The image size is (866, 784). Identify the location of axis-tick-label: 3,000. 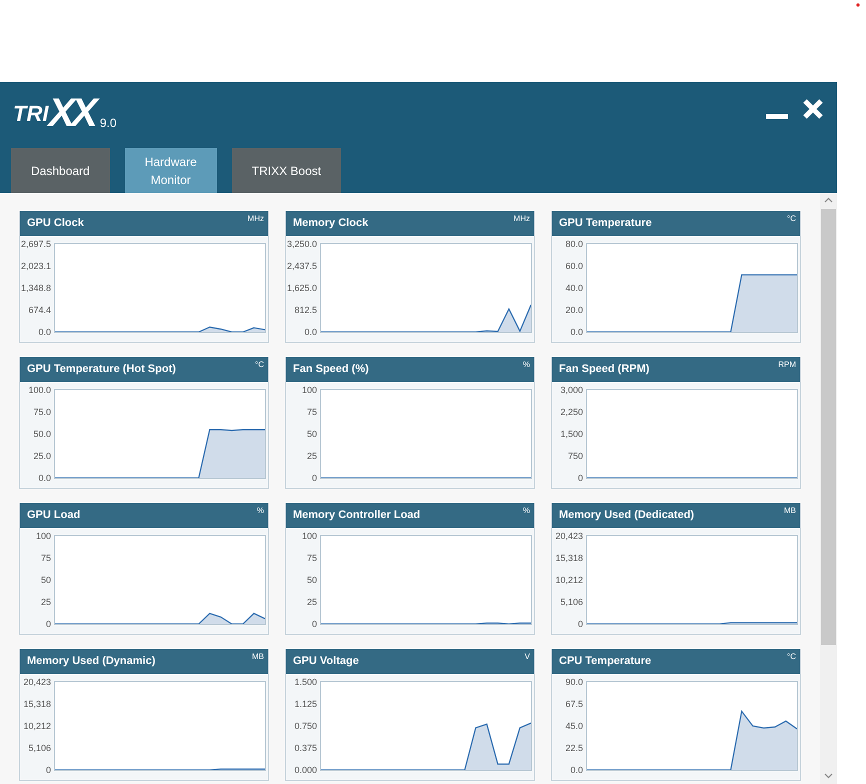
(571, 390).